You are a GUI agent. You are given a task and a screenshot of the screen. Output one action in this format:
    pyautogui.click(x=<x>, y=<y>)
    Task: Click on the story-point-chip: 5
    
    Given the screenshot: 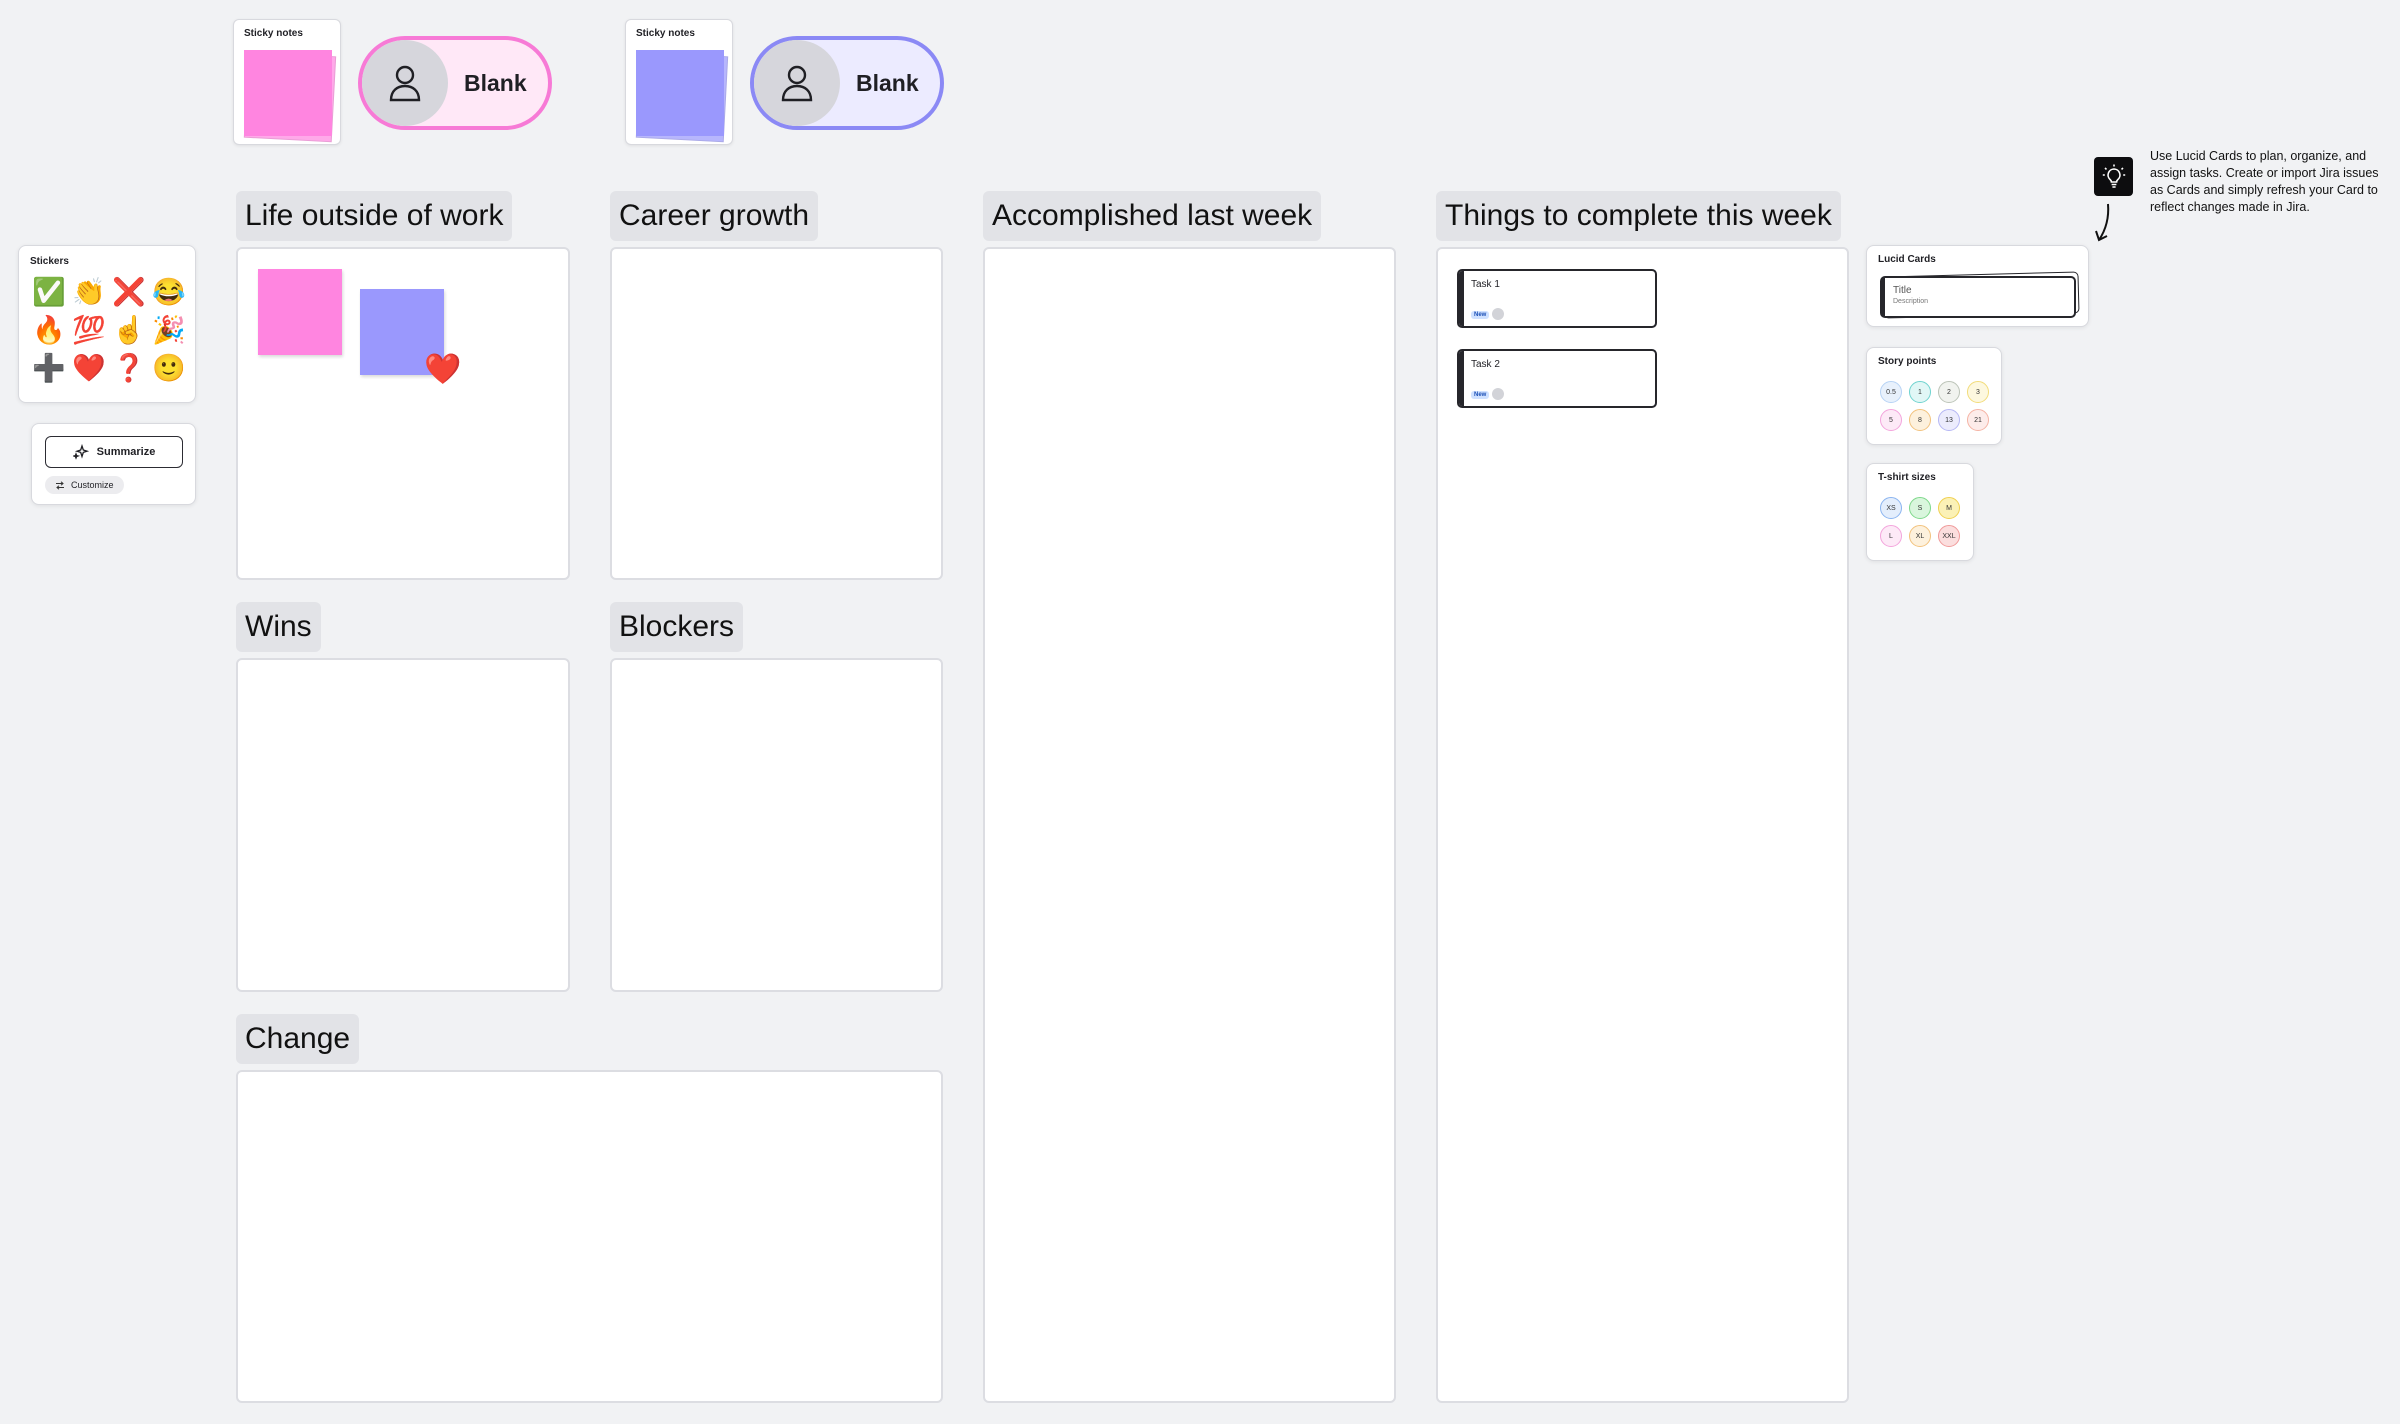 What is the action you would take?
    pyautogui.click(x=1891, y=420)
    